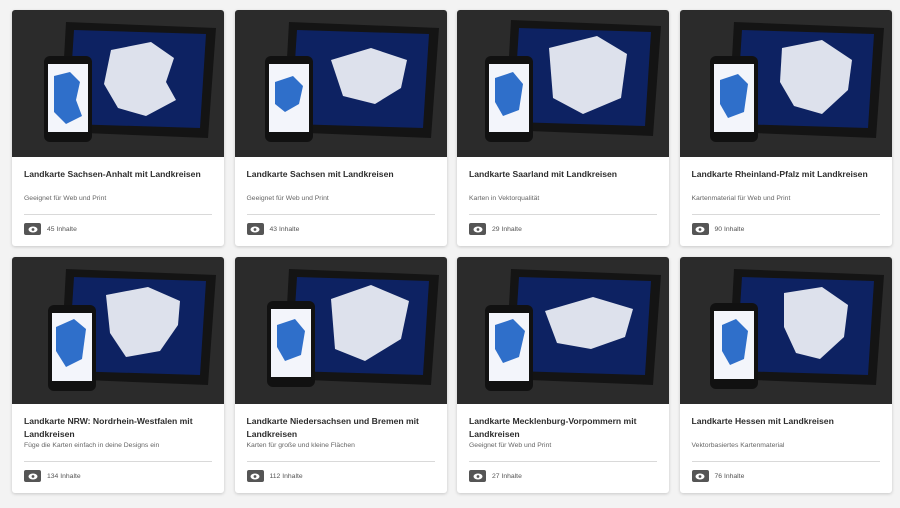 Image resolution: width=900 pixels, height=508 pixels. I want to click on card-footer: 43 Inhalte, so click(273, 229).